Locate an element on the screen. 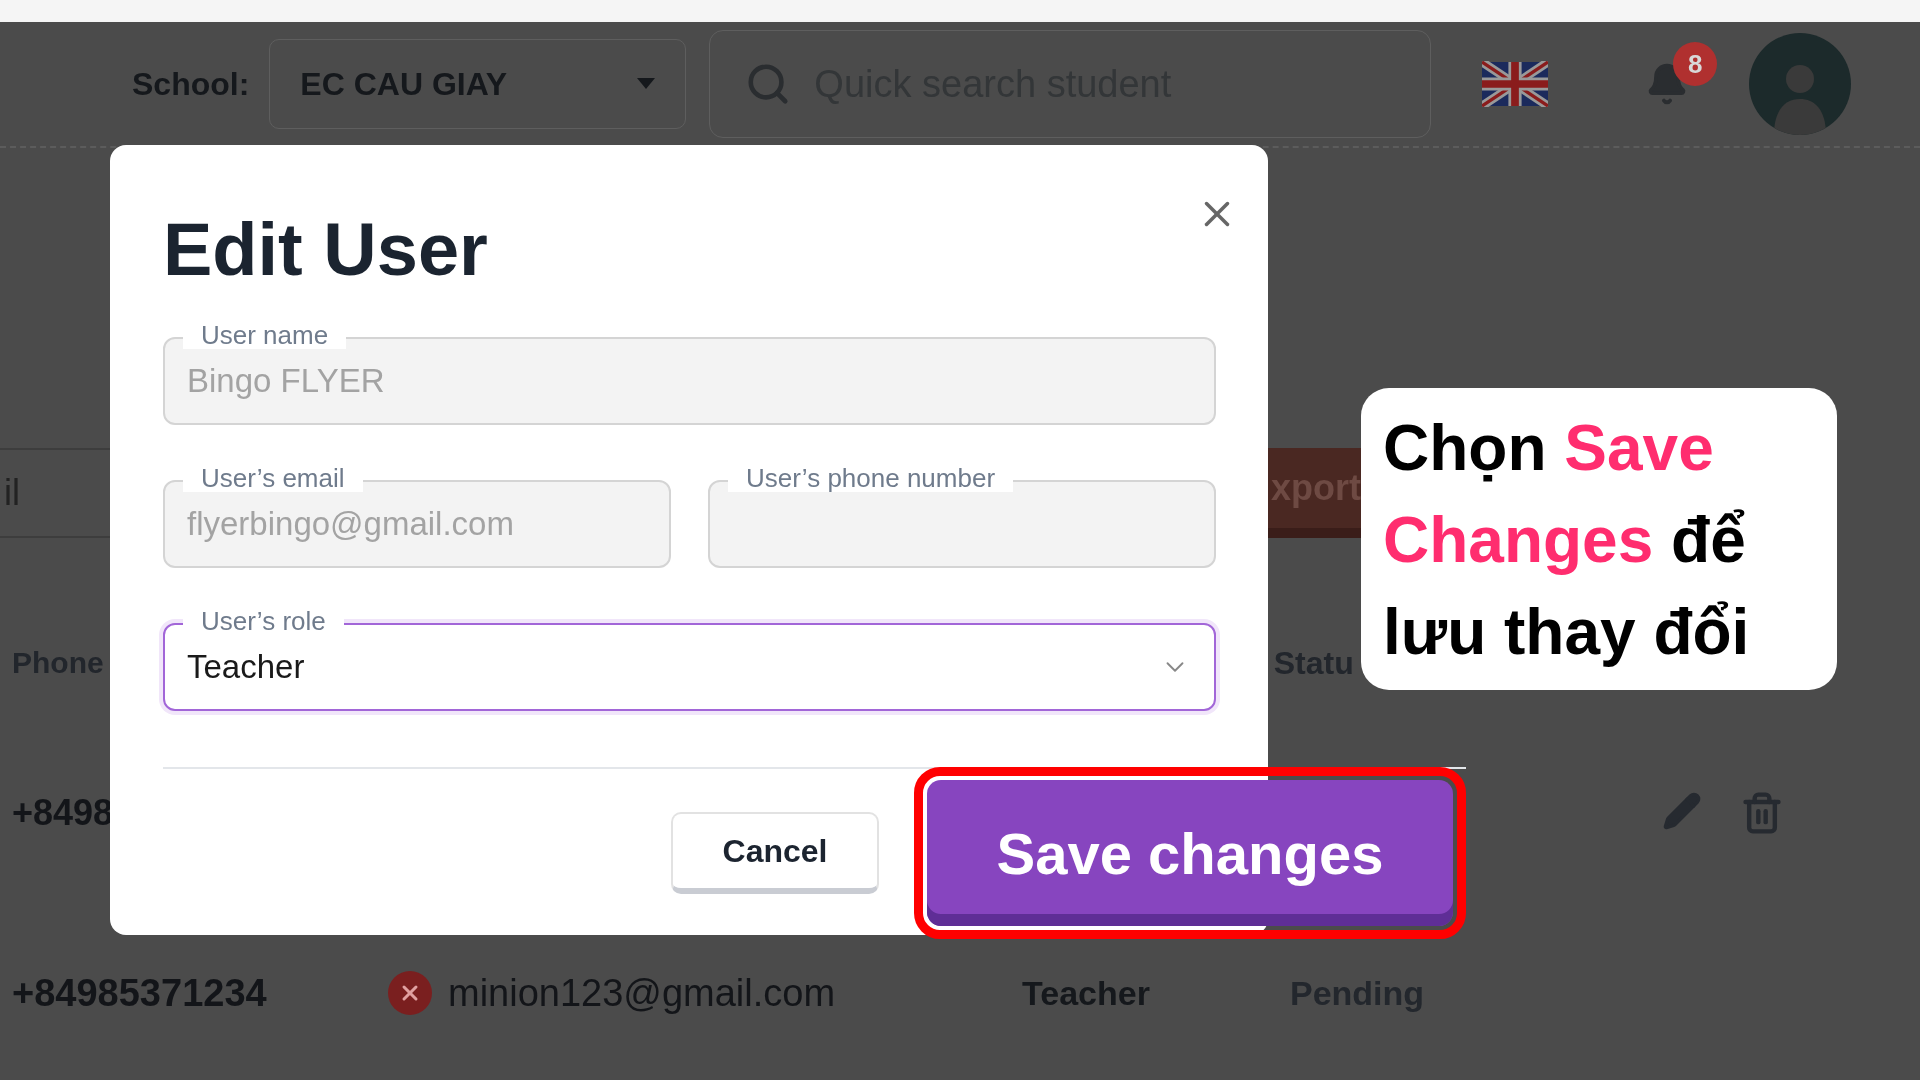 The image size is (1920, 1080). callout-text: Chọn Save Changes để lưu thay đổi is located at coordinates (1599, 539).